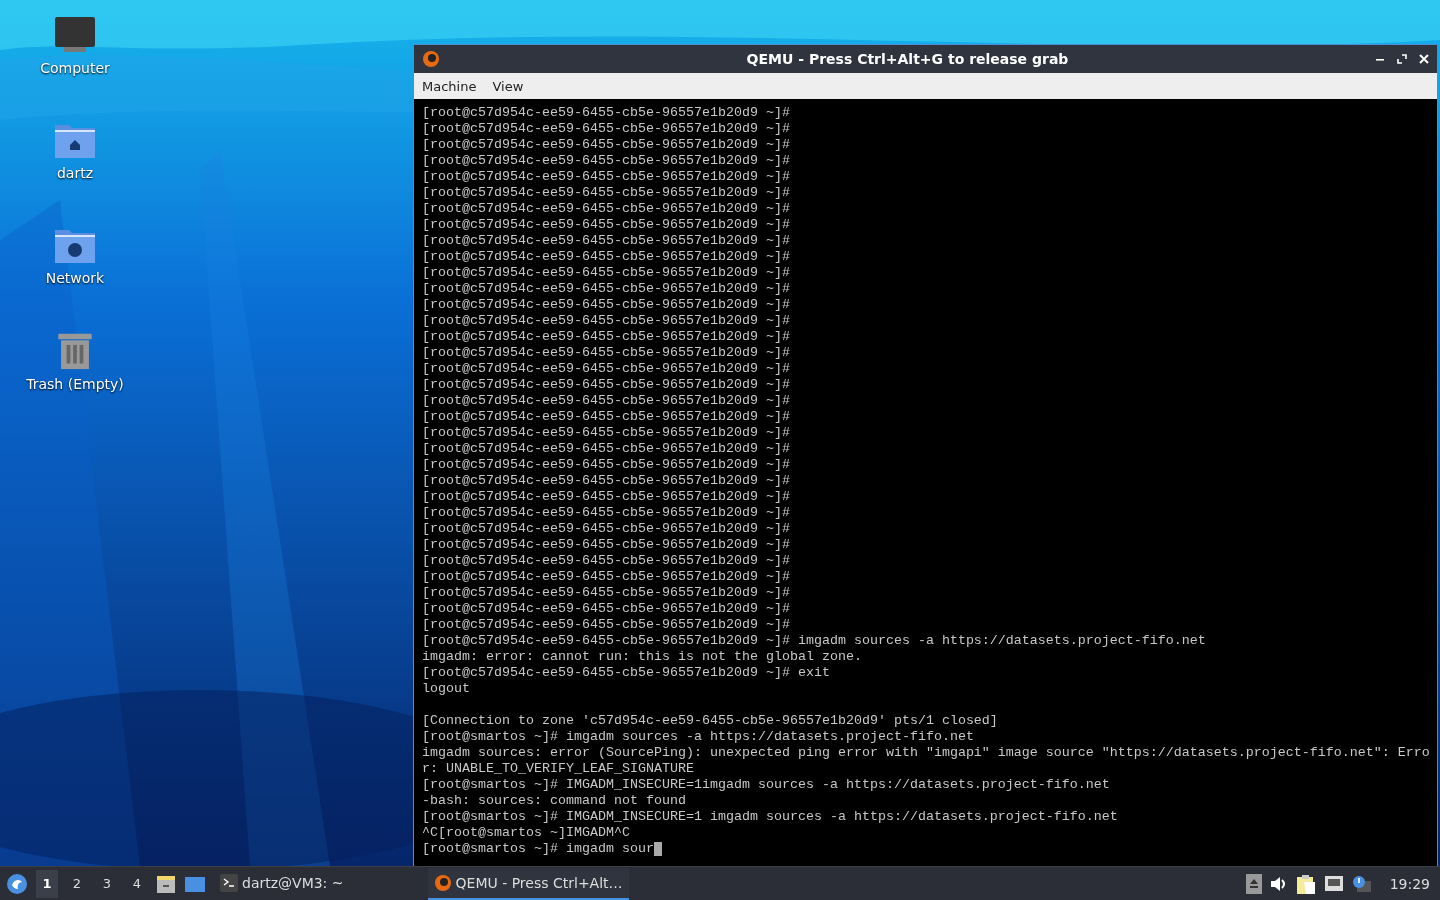  Describe the element at coordinates (1305, 883) in the screenshot. I see `clipboard-icon` at that location.